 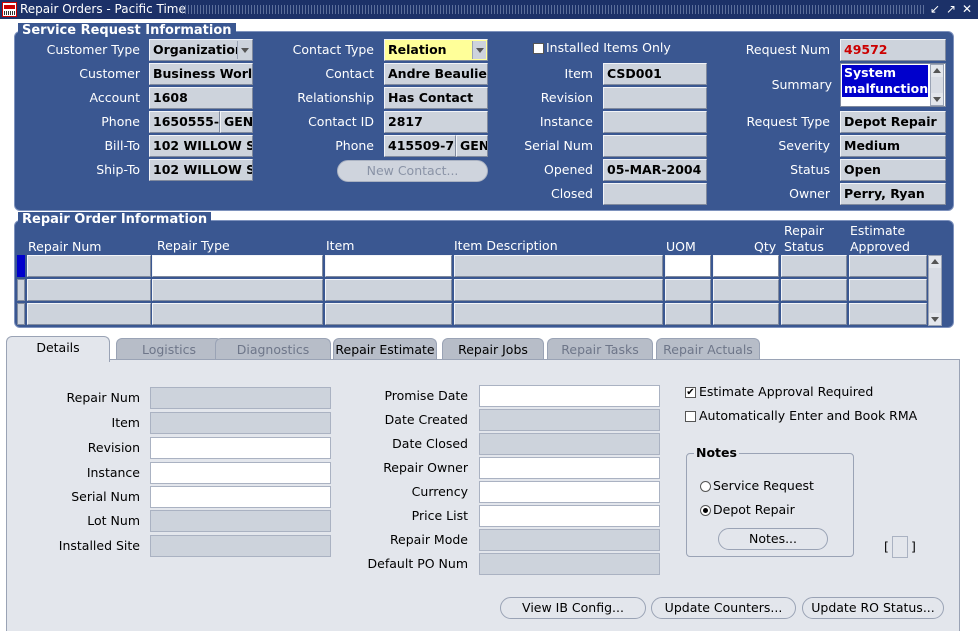 What do you see at coordinates (240, 546) in the screenshot?
I see `detail-installed-site-field` at bounding box center [240, 546].